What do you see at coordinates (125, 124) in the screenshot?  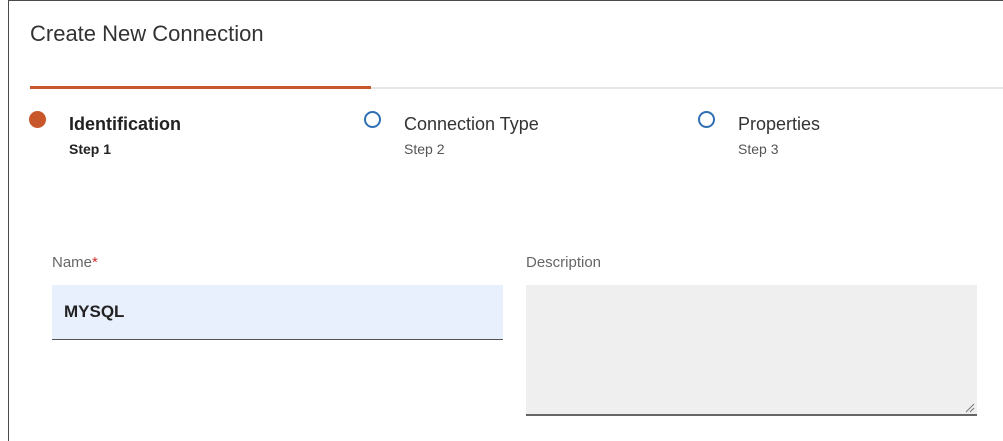 I see `step-label: Identification` at bounding box center [125, 124].